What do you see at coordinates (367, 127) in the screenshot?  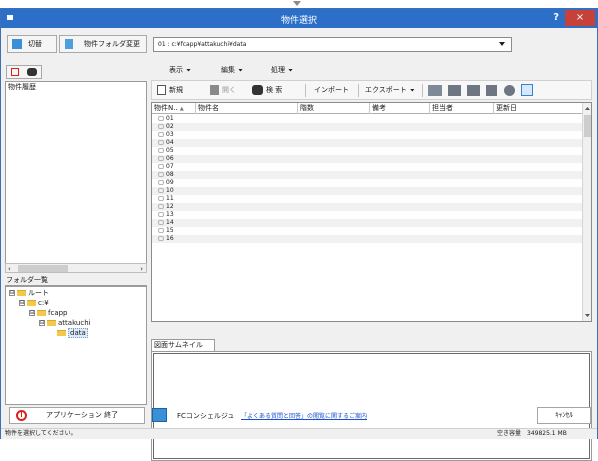 I see `table-row: 02` at bounding box center [367, 127].